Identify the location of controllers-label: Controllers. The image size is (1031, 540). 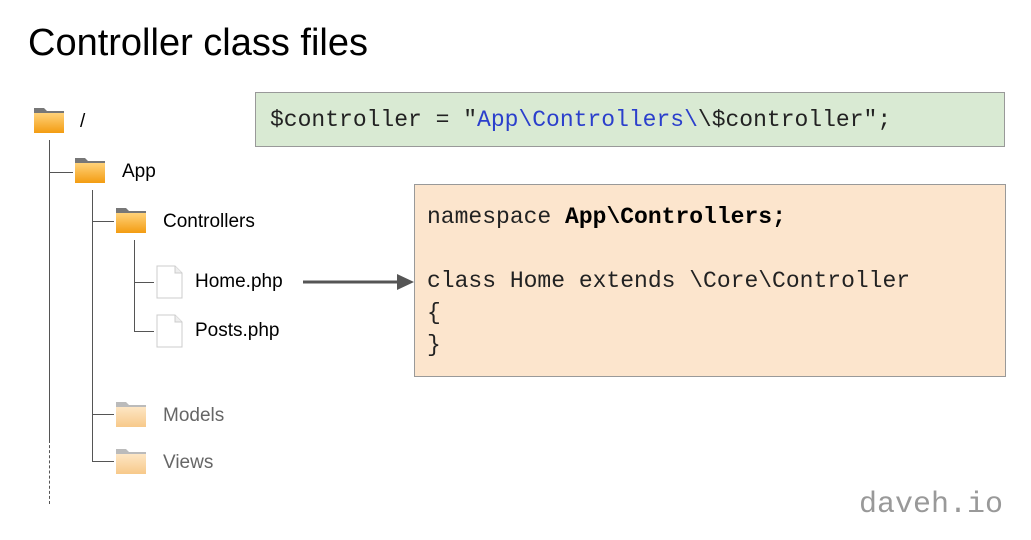
(209, 222).